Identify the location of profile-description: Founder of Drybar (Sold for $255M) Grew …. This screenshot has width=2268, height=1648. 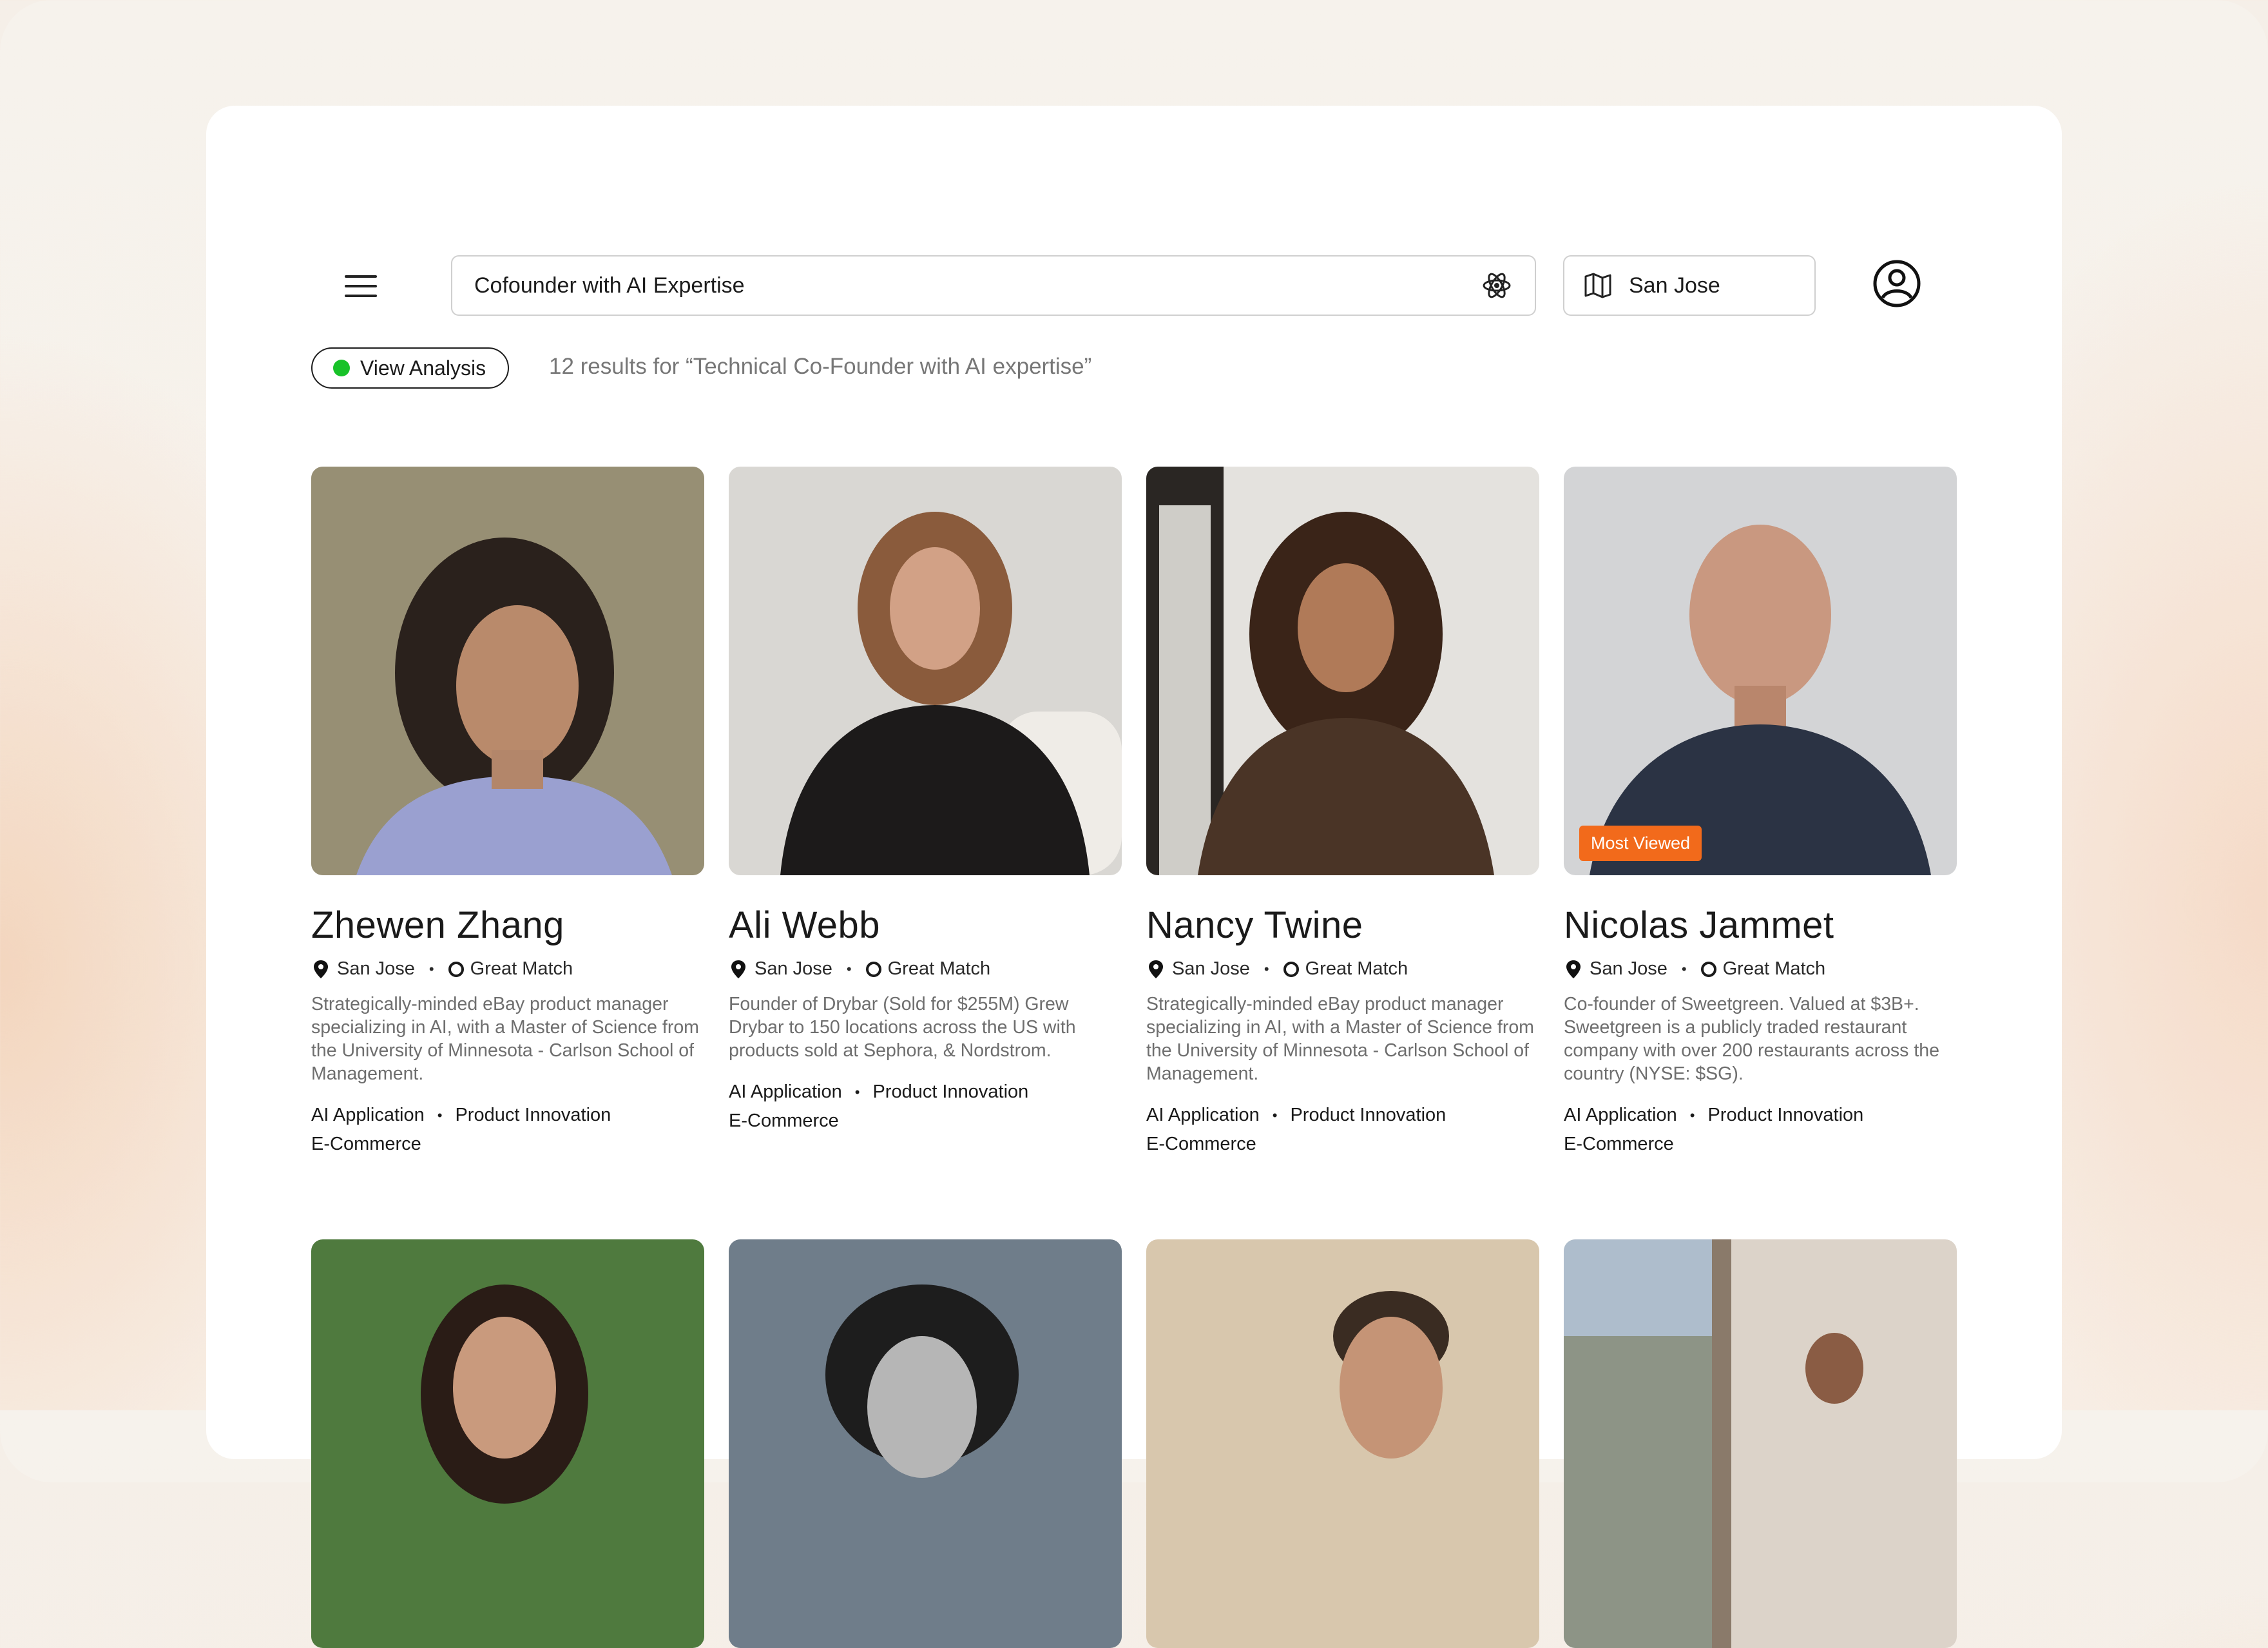
(902, 1027).